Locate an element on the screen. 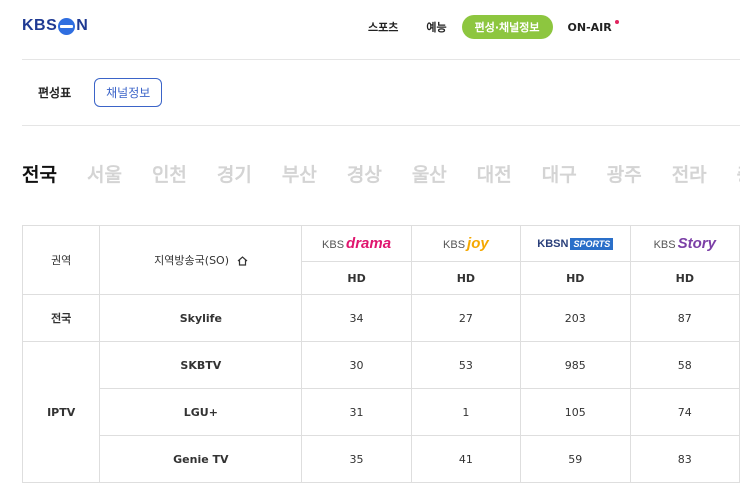 The width and height of the screenshot is (740, 483). kbs-n-logo: KBS N is located at coordinates (55, 26).